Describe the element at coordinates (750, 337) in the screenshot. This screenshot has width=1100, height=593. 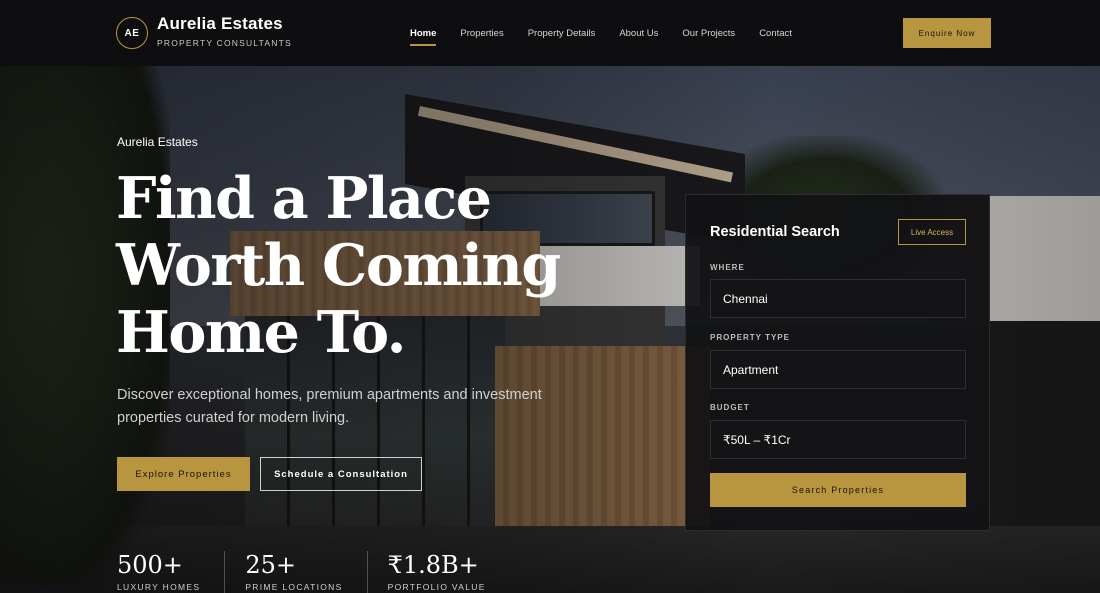
I see `property-type-label: PROPERTY TYPE` at that location.